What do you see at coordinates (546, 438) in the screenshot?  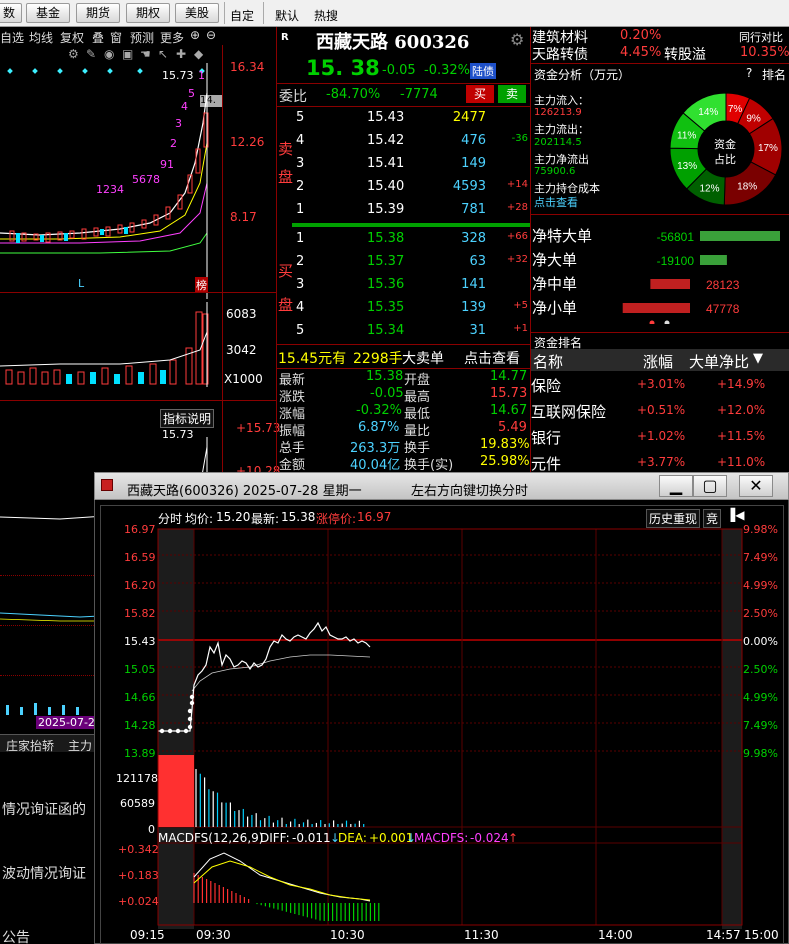 I see `rank-name: 银行` at bounding box center [546, 438].